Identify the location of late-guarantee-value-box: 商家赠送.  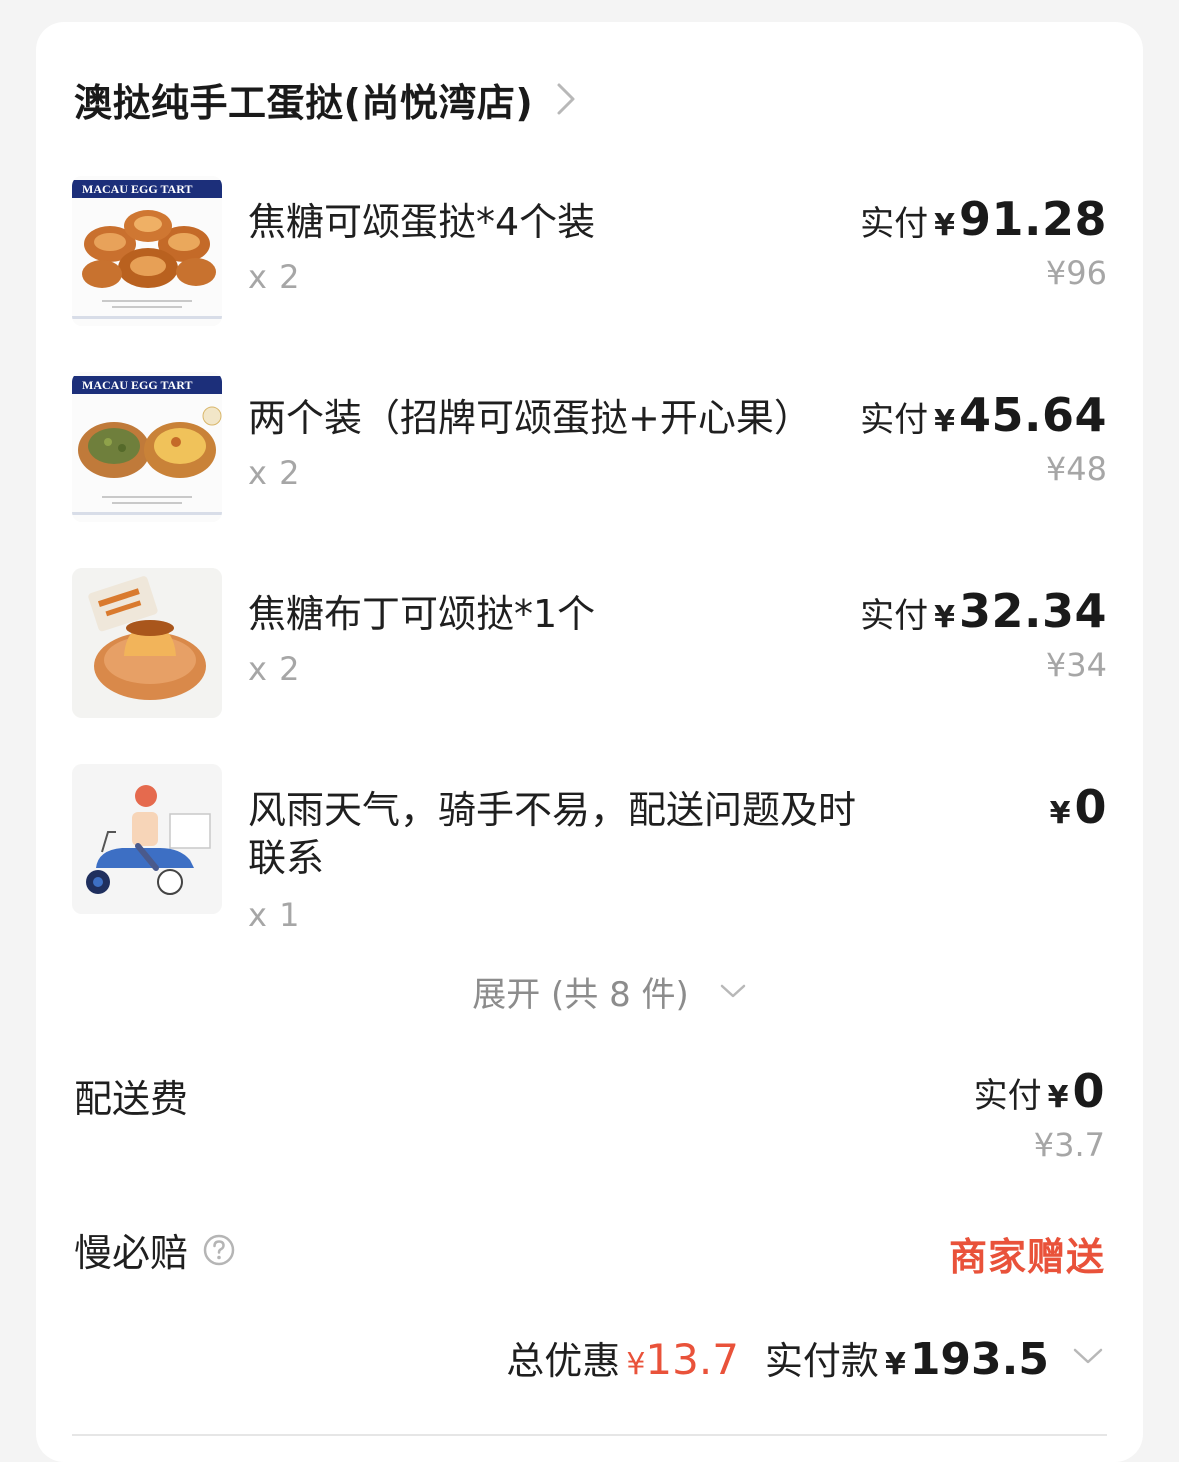
(1027, 1253).